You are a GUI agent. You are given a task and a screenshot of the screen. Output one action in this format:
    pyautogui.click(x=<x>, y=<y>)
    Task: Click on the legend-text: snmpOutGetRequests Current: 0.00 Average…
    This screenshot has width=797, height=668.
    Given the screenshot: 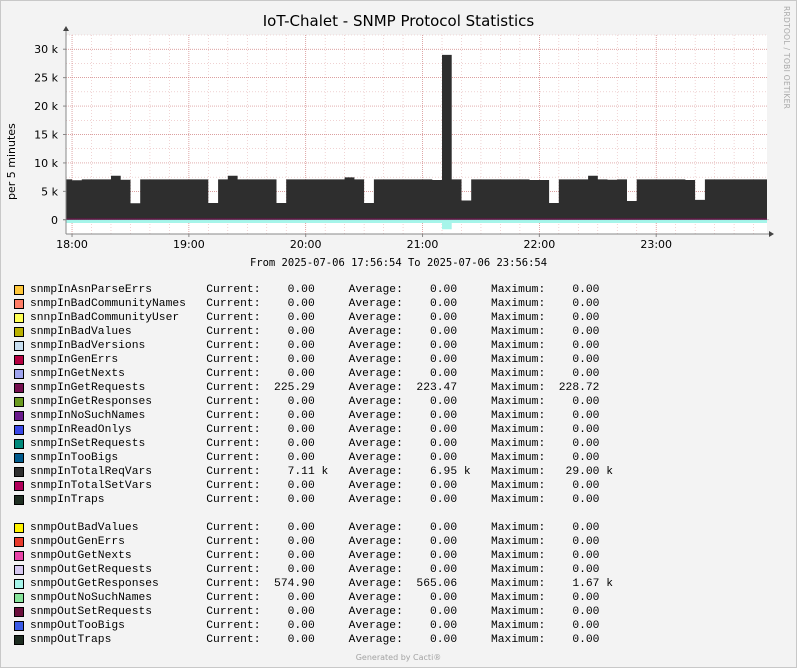 What is the action you would take?
    pyautogui.click(x=322, y=570)
    